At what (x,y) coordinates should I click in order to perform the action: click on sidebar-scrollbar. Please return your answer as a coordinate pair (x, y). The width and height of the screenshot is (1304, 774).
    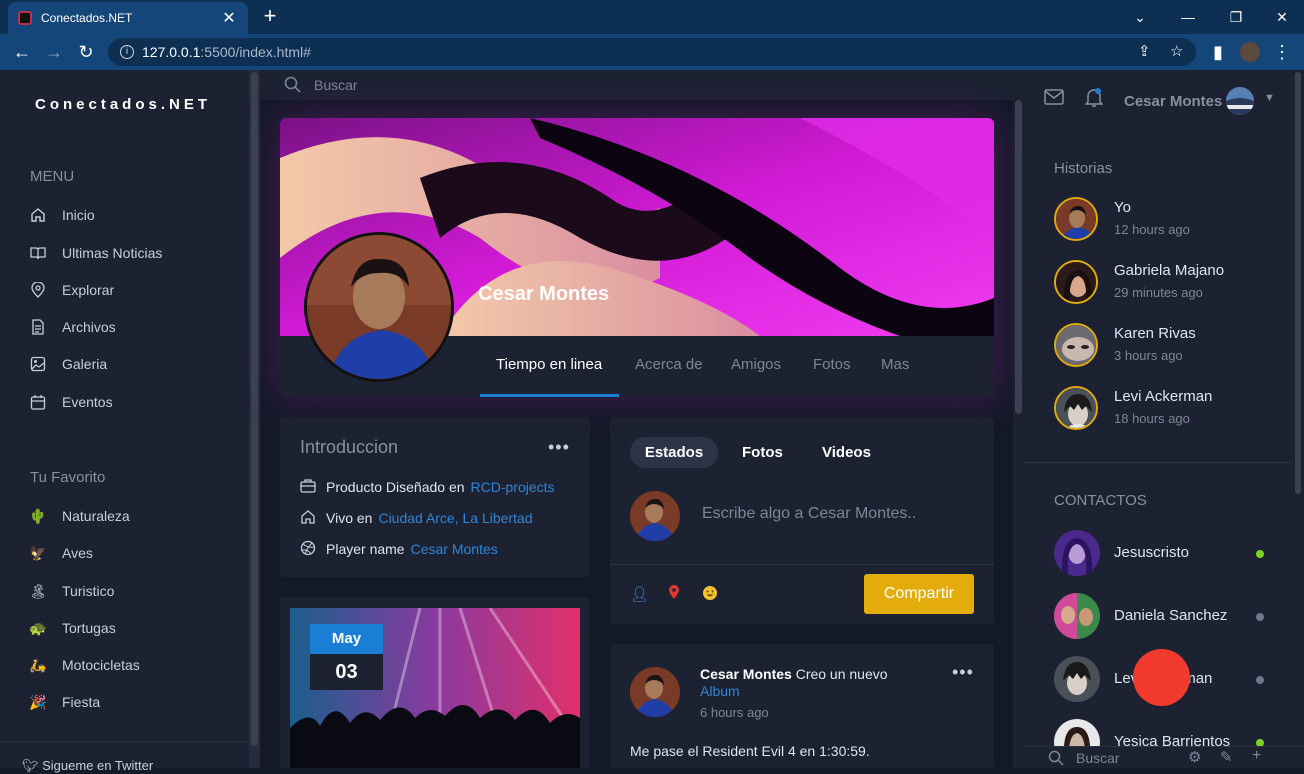
    Looking at the image, I should click on (254, 419).